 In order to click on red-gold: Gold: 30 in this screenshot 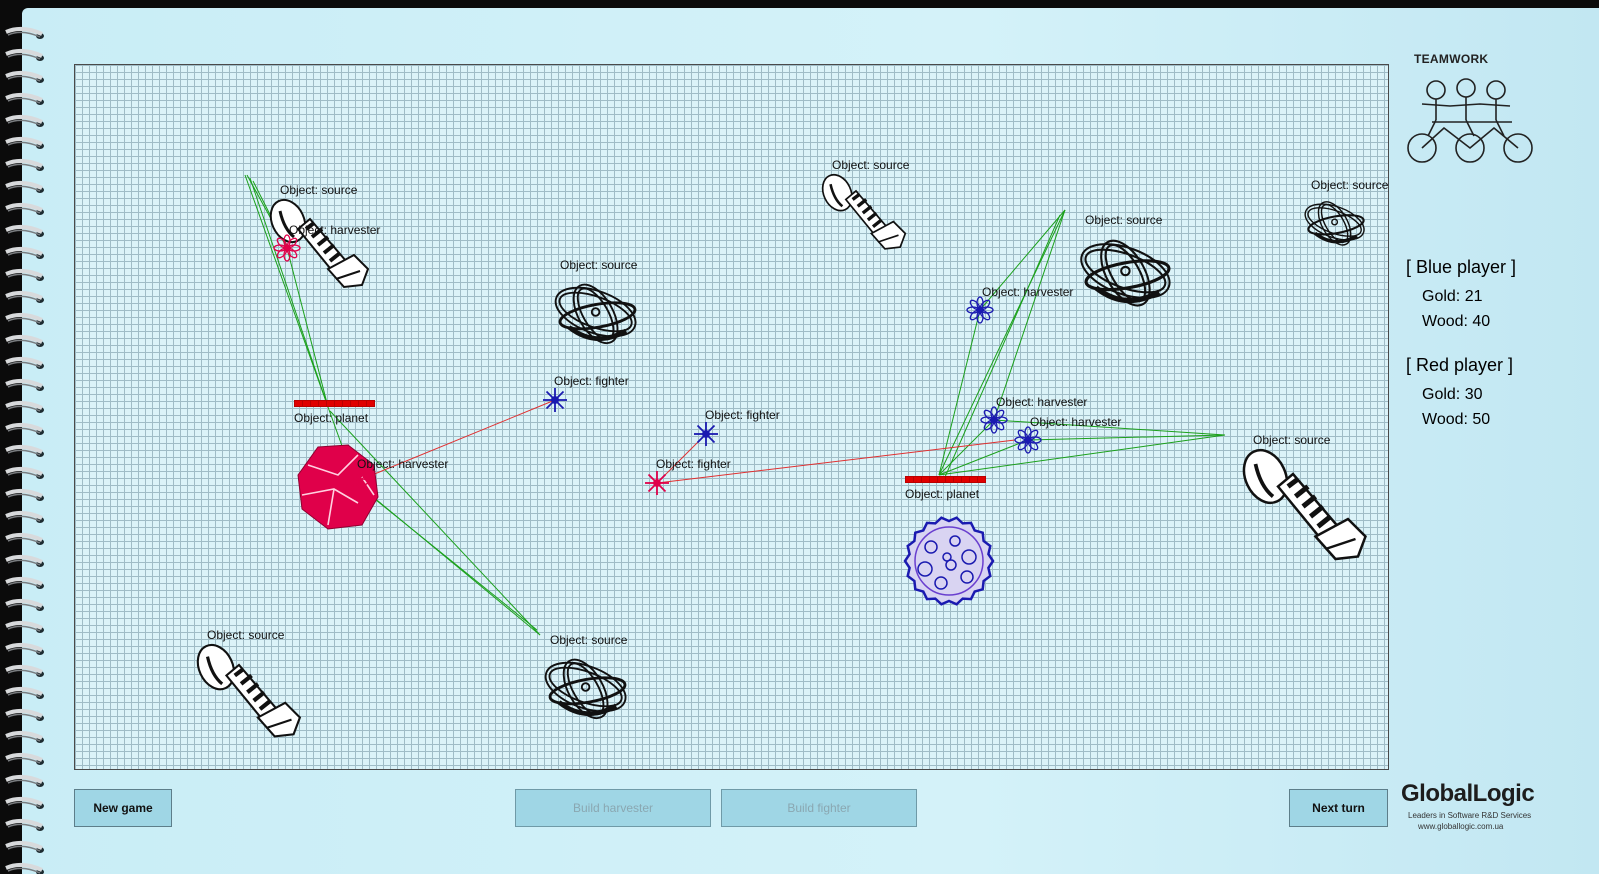, I will do `click(1452, 394)`.